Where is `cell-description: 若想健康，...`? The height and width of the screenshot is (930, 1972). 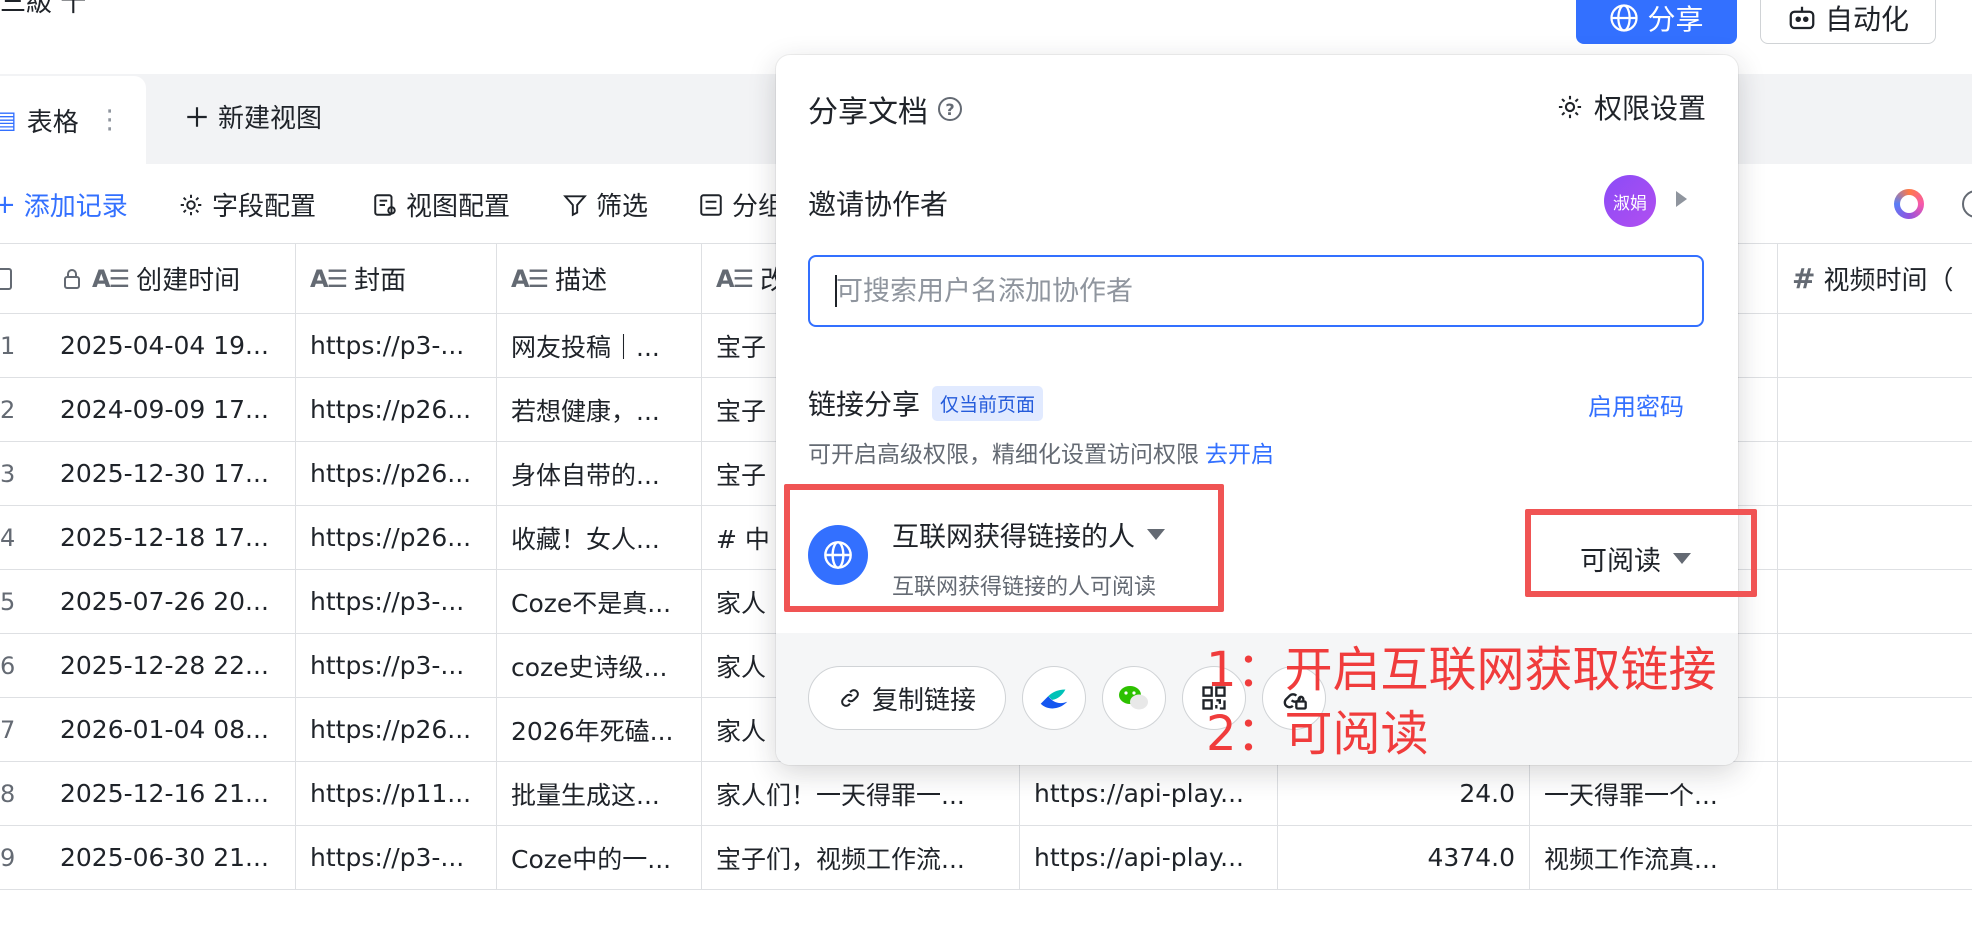 cell-description: 若想健康，... is located at coordinates (599, 409).